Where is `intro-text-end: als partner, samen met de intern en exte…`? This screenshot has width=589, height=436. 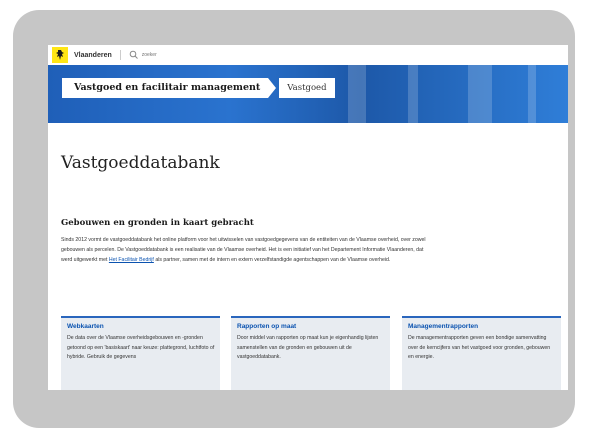
intro-text-end: als partner, samen met de intern en exte… is located at coordinates (273, 260).